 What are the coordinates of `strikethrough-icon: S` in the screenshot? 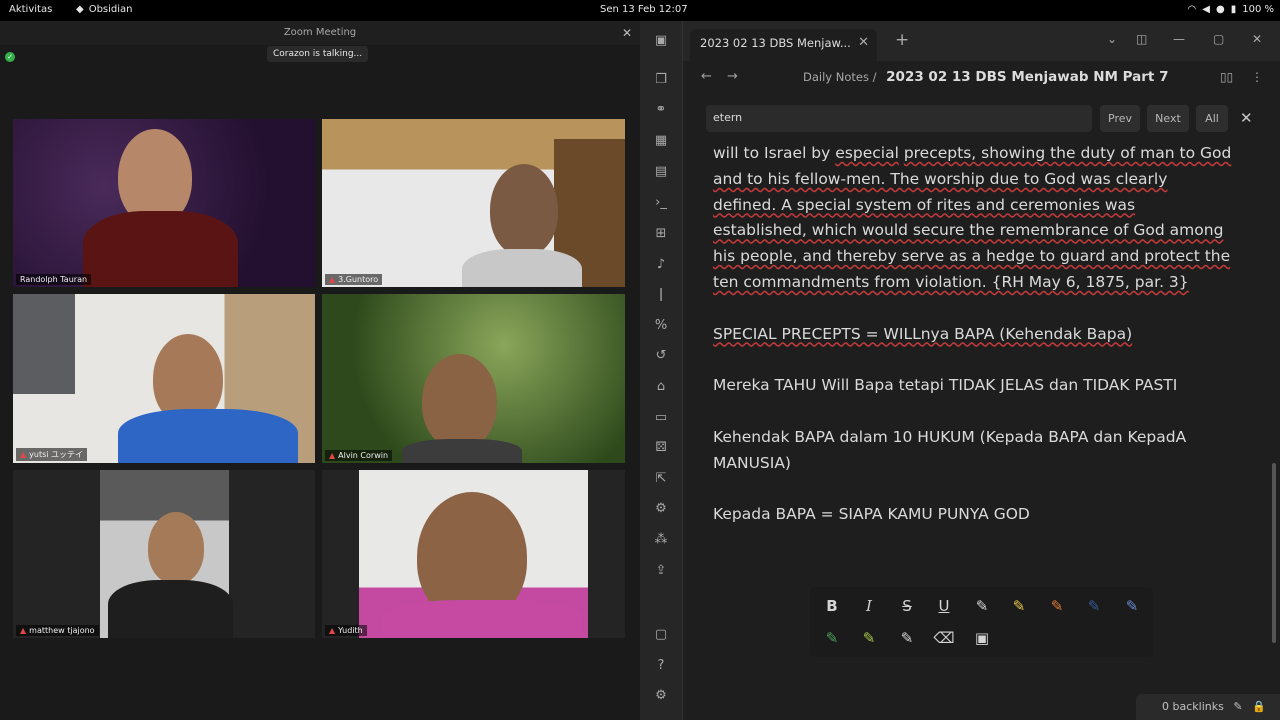 It's located at (907, 606).